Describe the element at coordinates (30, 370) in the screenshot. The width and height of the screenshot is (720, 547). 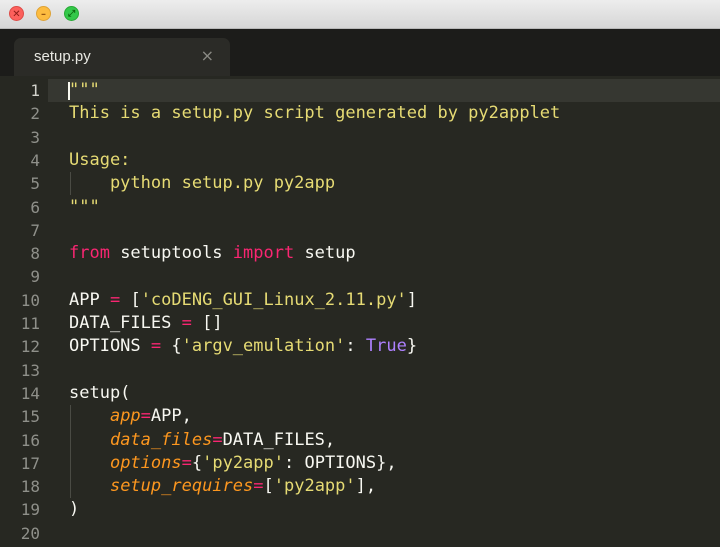
I see `line-number: 13` at that location.